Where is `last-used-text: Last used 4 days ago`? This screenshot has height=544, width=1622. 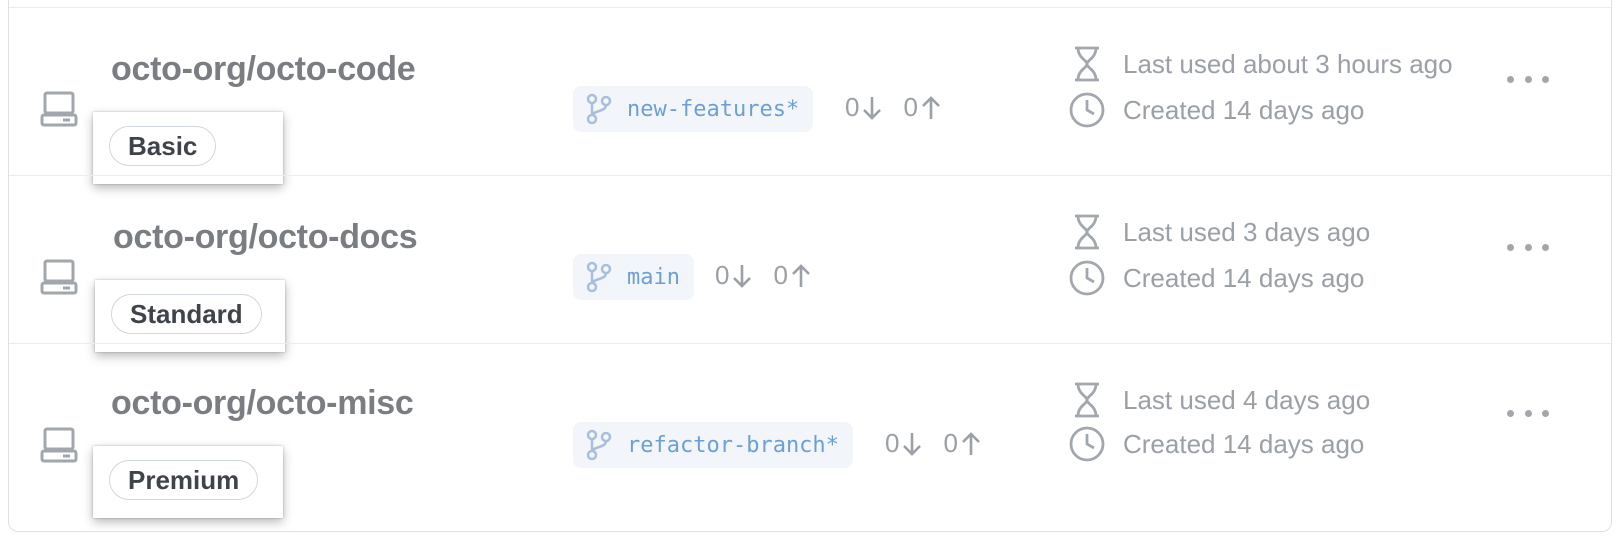 last-used-text: Last used 4 days ago is located at coordinates (1247, 399).